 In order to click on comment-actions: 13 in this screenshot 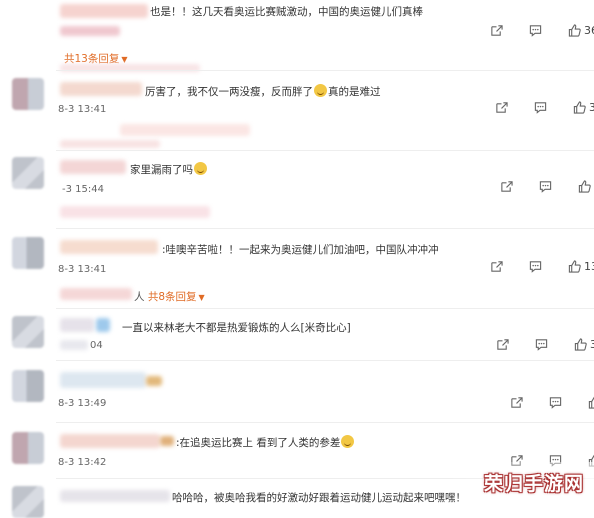, I will do `click(542, 266)`.